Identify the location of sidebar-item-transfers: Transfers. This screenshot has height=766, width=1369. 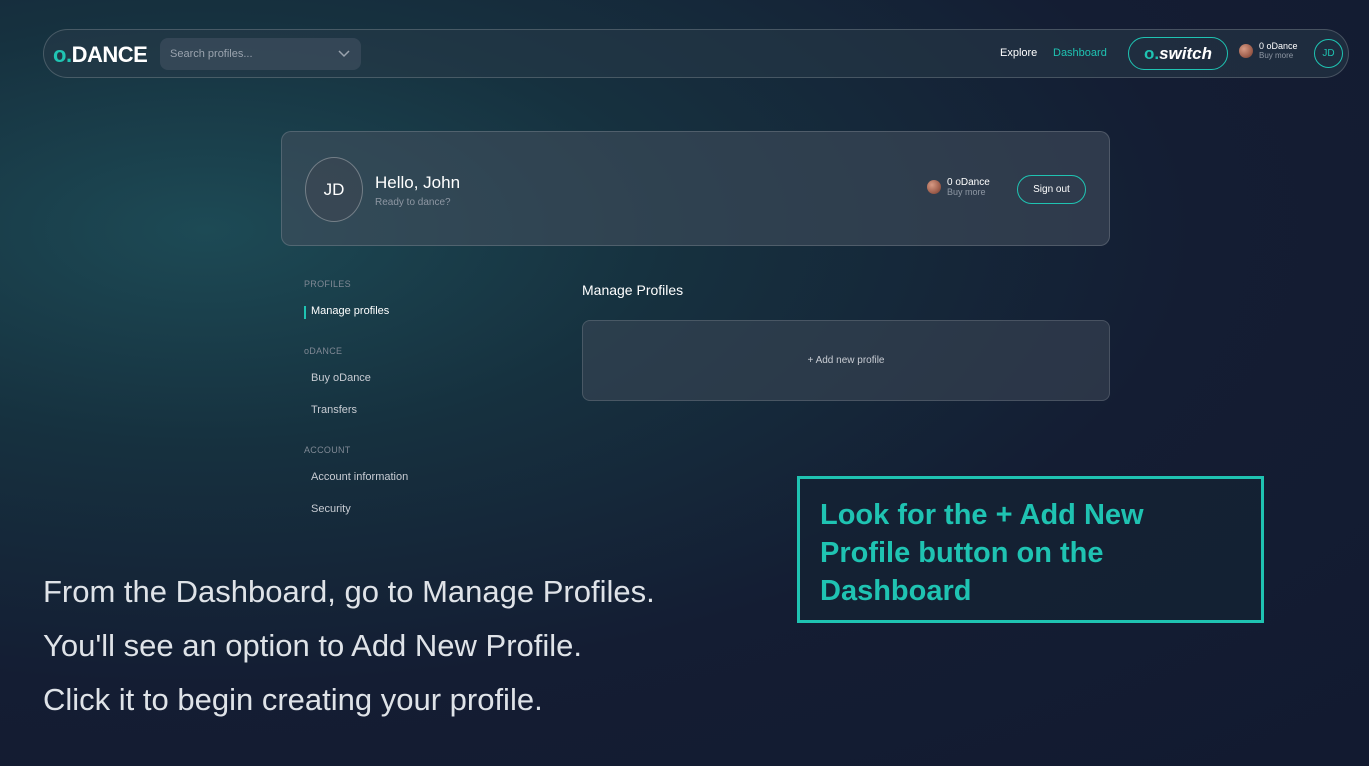
(334, 410).